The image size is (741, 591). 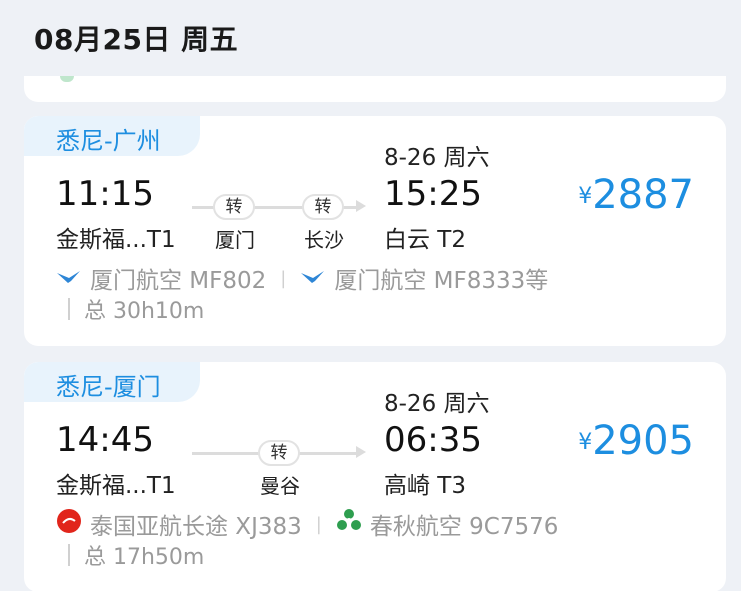 What do you see at coordinates (235, 240) in the screenshot?
I see `transfer-city: 厦门` at bounding box center [235, 240].